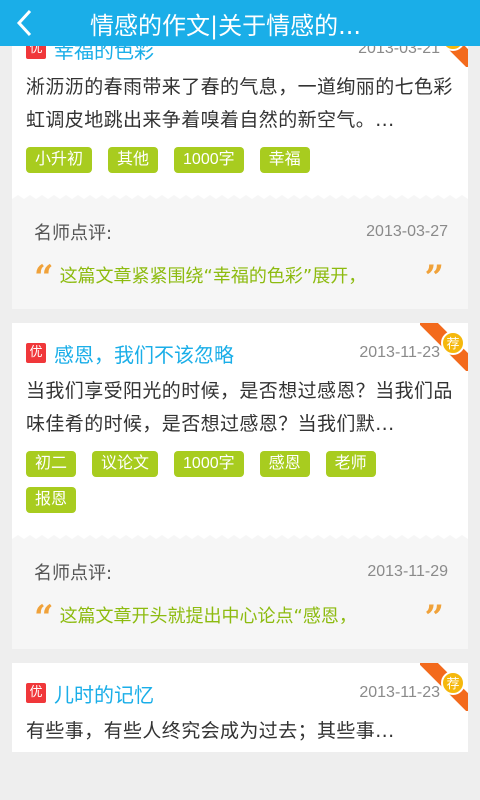 This screenshot has width=480, height=800. What do you see at coordinates (284, 160) in the screenshot?
I see `tag: 幸福` at bounding box center [284, 160].